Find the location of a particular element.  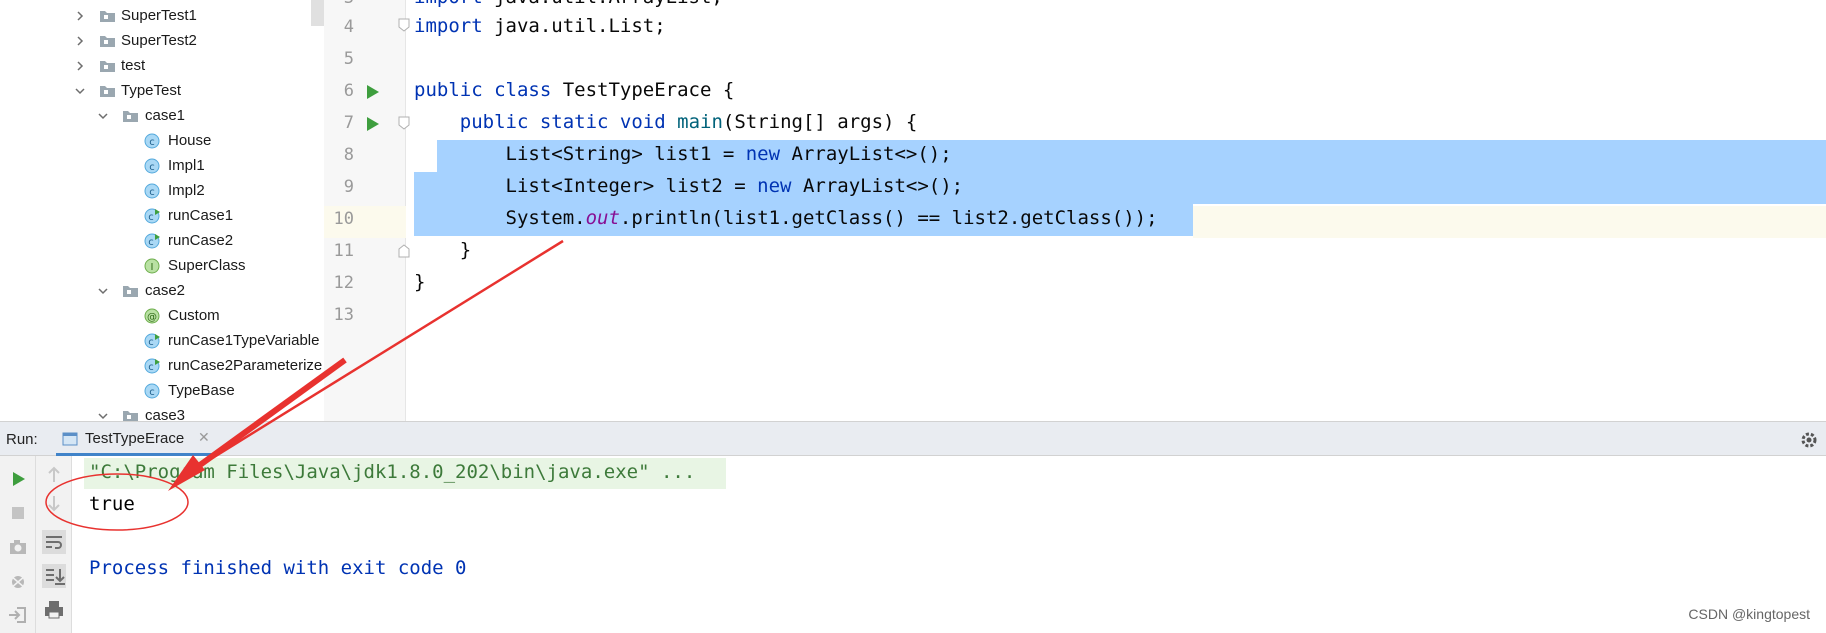

run-tab: TestTypeErace ✕ is located at coordinates (136, 439).